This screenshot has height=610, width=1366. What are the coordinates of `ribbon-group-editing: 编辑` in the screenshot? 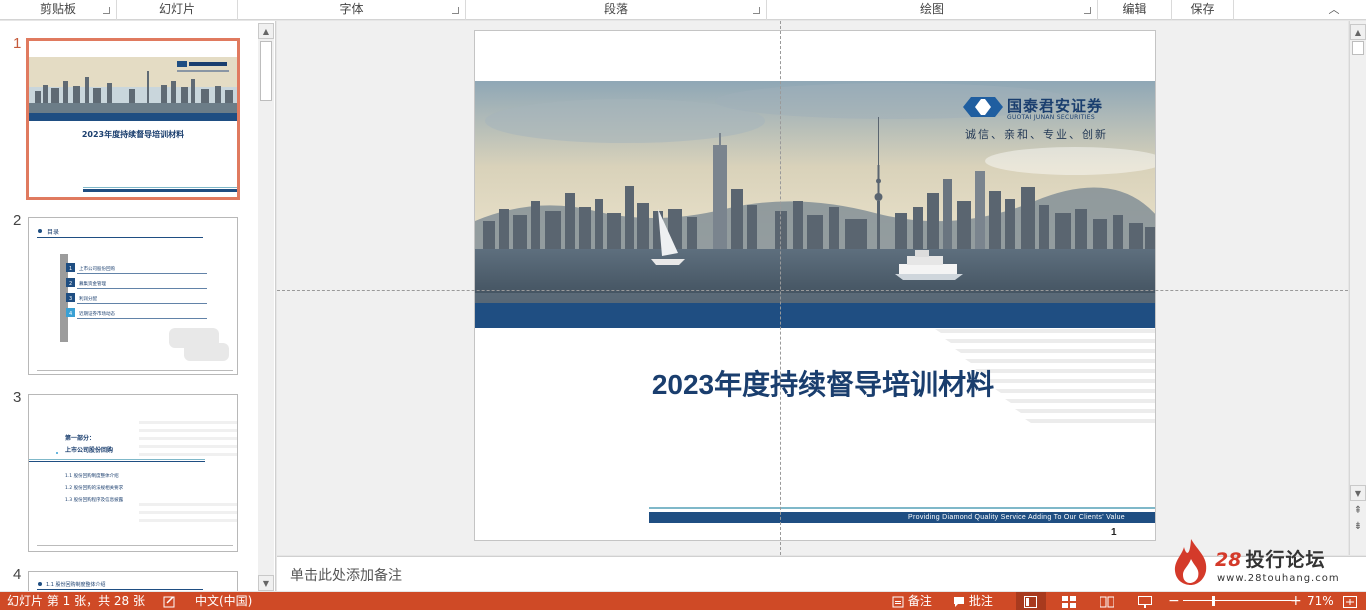 It's located at (1135, 10).